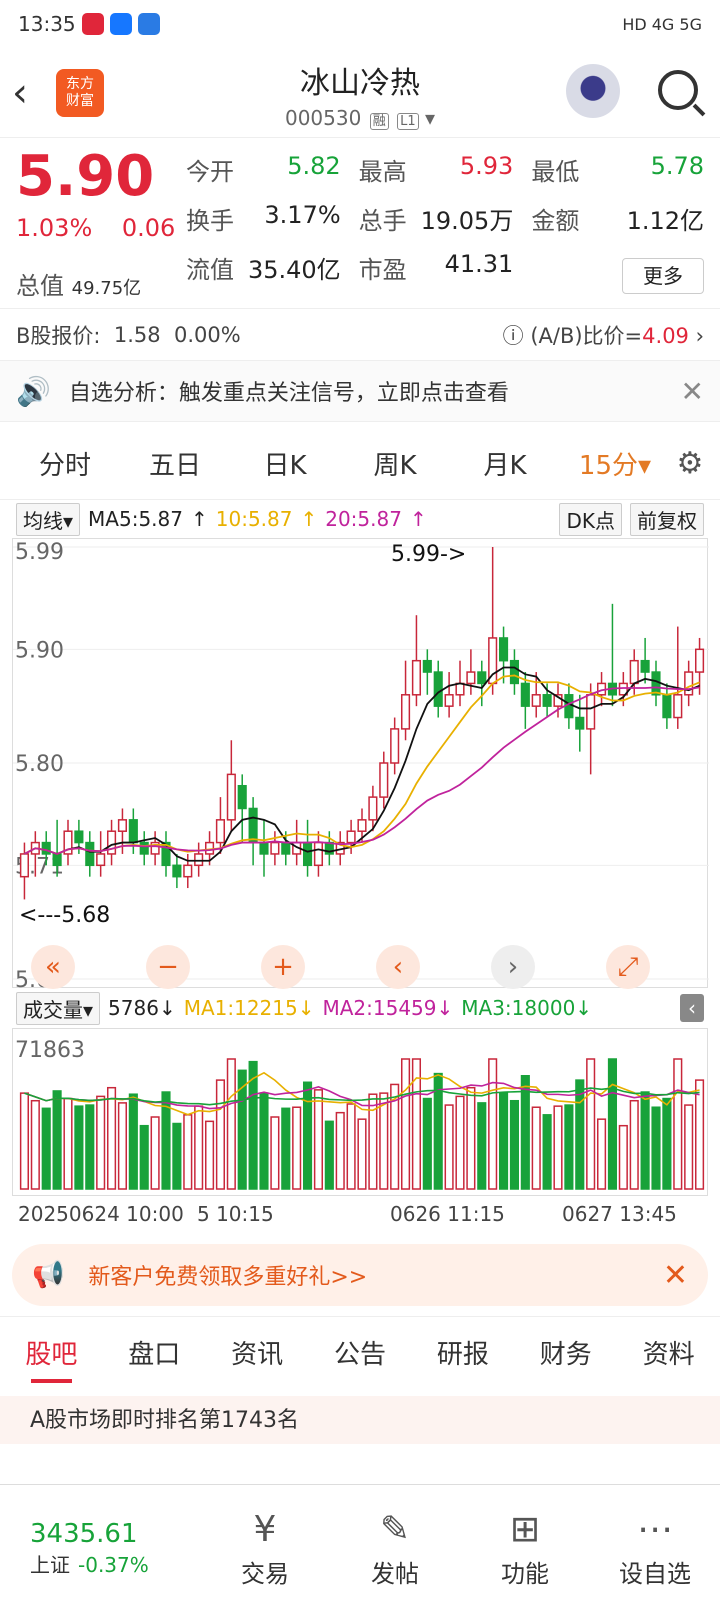 The width and height of the screenshot is (720, 1612). What do you see at coordinates (79, 286) in the screenshot?
I see `total-value: 总值 49.75亿` at bounding box center [79, 286].